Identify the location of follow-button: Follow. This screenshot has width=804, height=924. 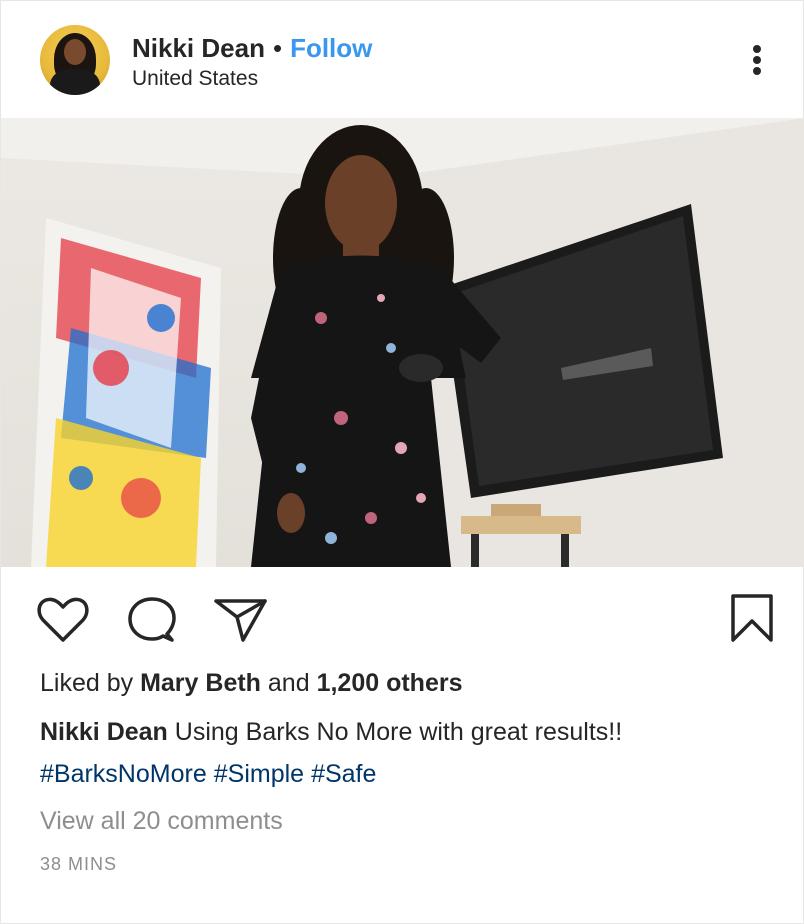
(331, 48).